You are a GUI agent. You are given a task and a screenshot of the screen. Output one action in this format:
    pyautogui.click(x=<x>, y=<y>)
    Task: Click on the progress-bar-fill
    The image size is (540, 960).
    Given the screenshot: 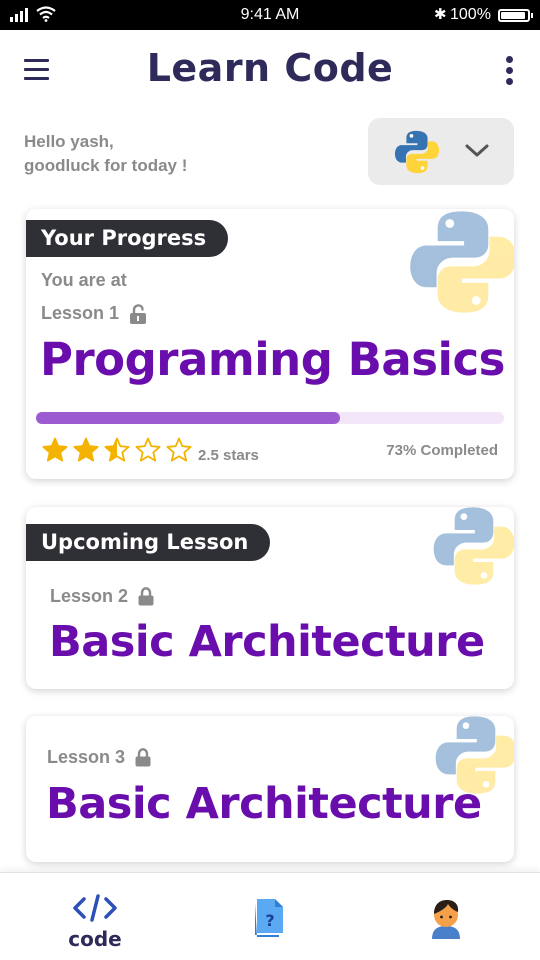 What is the action you would take?
    pyautogui.click(x=188, y=418)
    